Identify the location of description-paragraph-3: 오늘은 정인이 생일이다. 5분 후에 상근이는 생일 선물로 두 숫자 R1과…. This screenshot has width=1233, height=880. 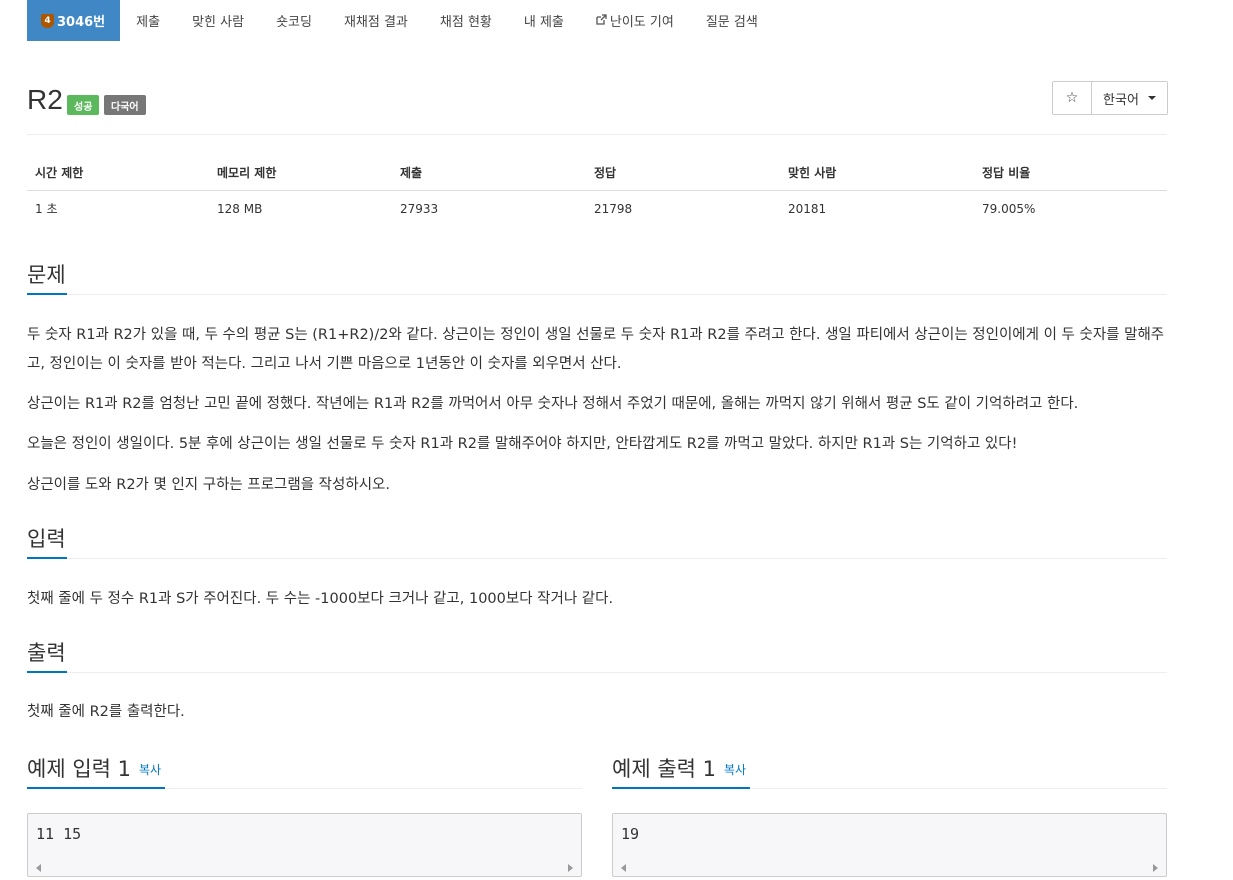
(522, 444).